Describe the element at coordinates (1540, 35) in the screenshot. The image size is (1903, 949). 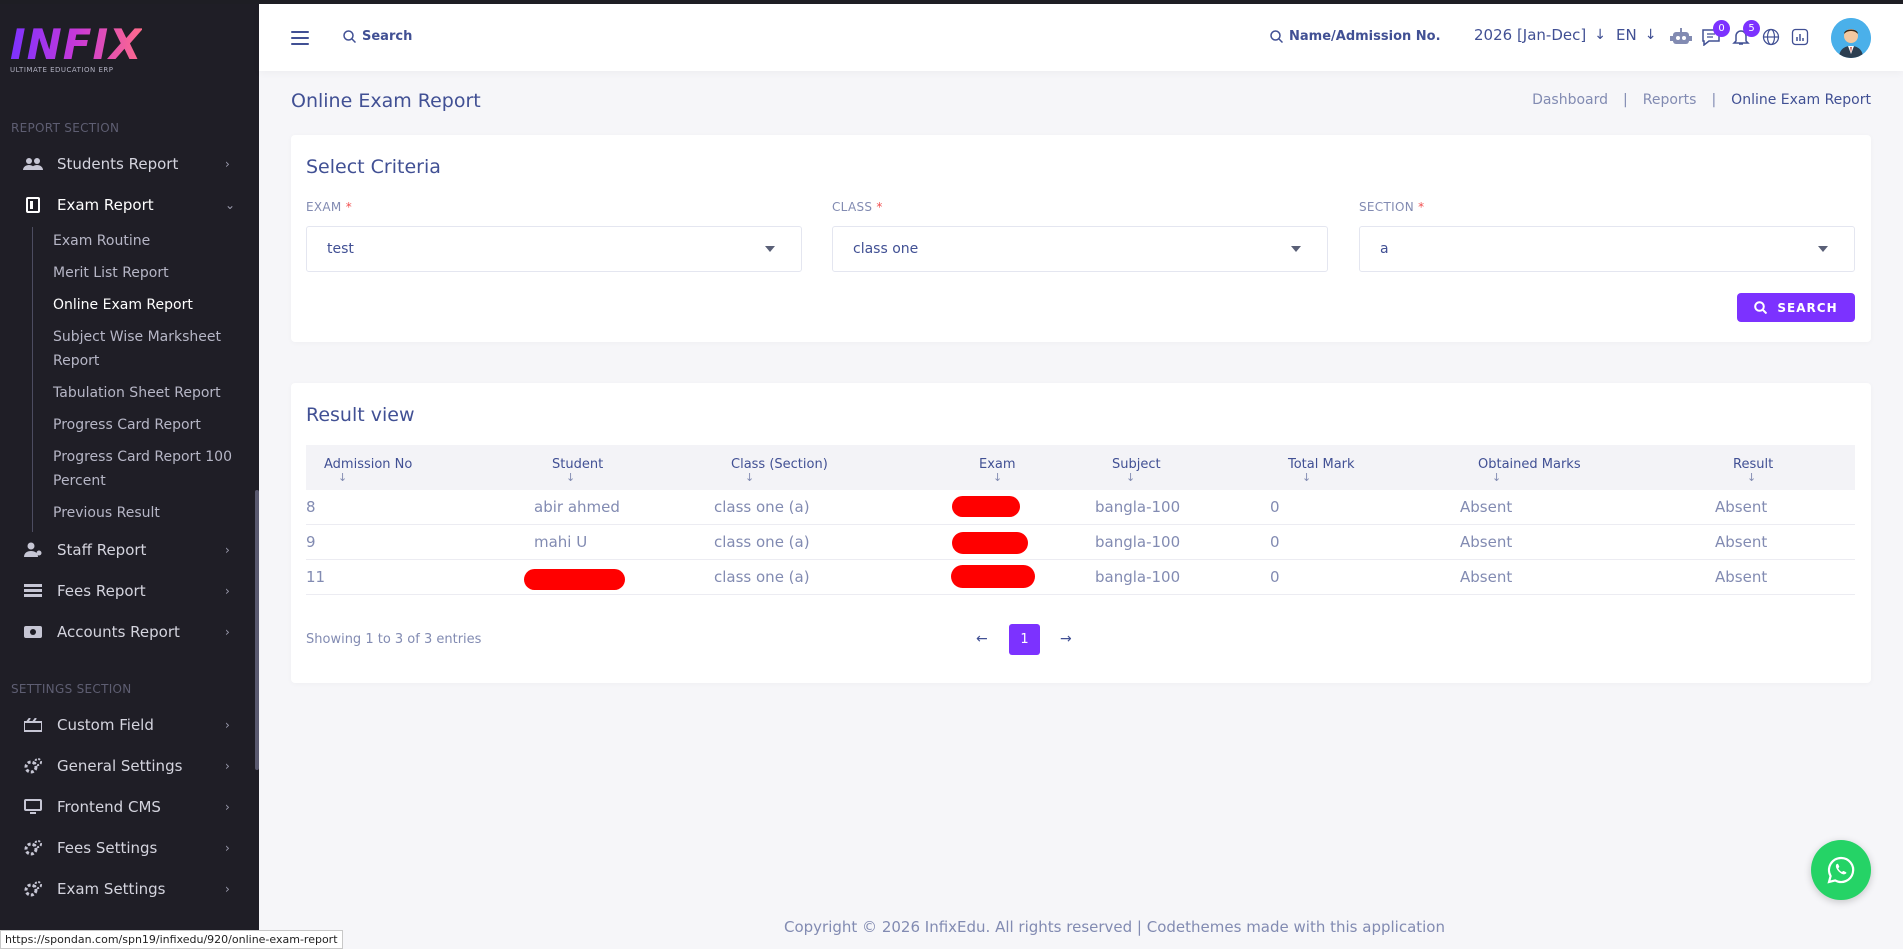
I see `academic-year-selector: 2026 [Jan-Dec] ↓` at that location.